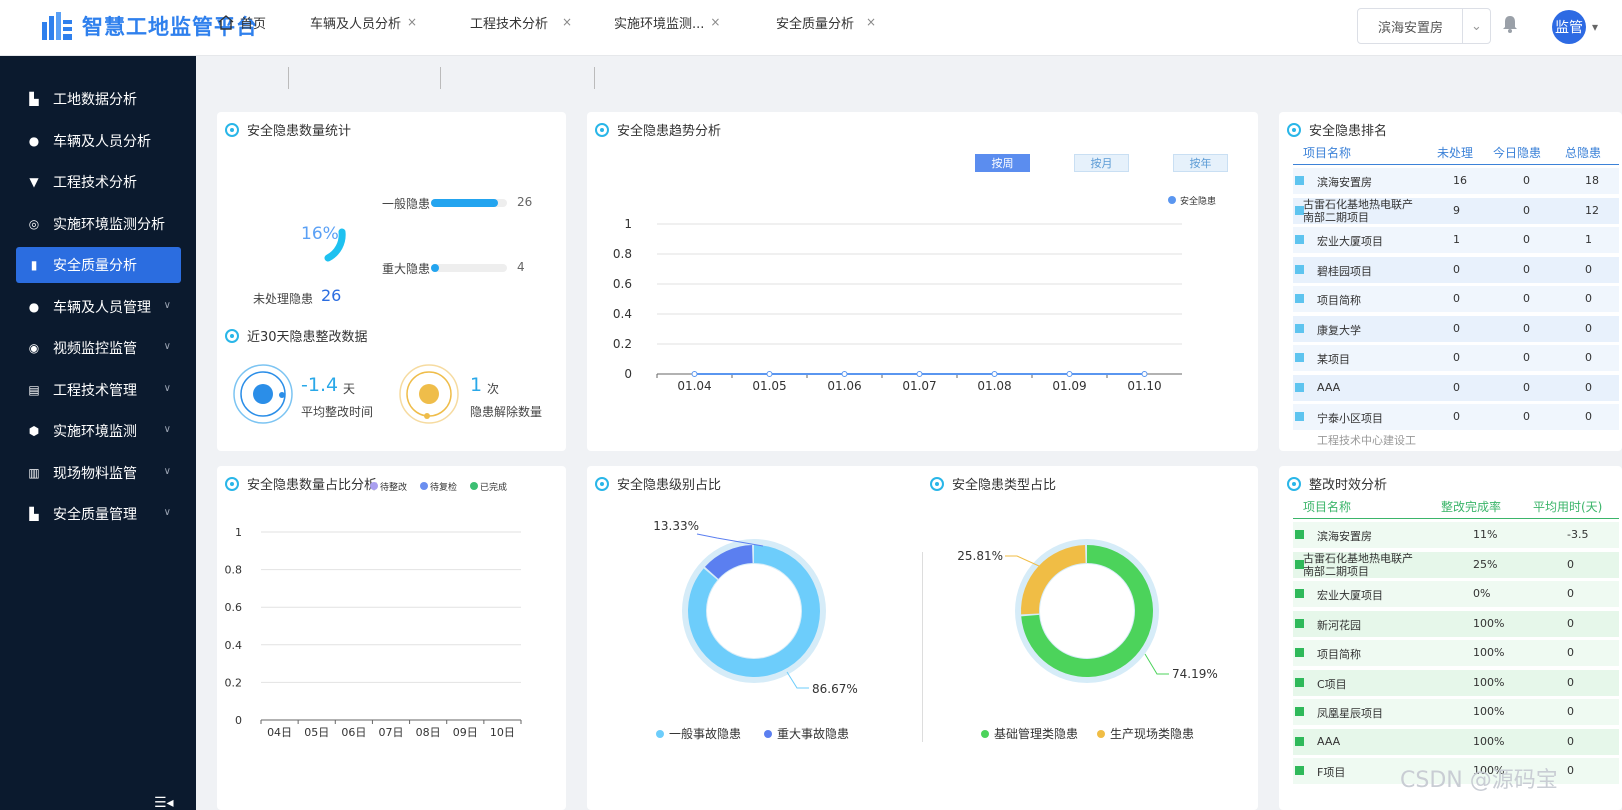 The height and width of the screenshot is (810, 1622). I want to click on menu-collapse-icon: ☰◂, so click(164, 802).